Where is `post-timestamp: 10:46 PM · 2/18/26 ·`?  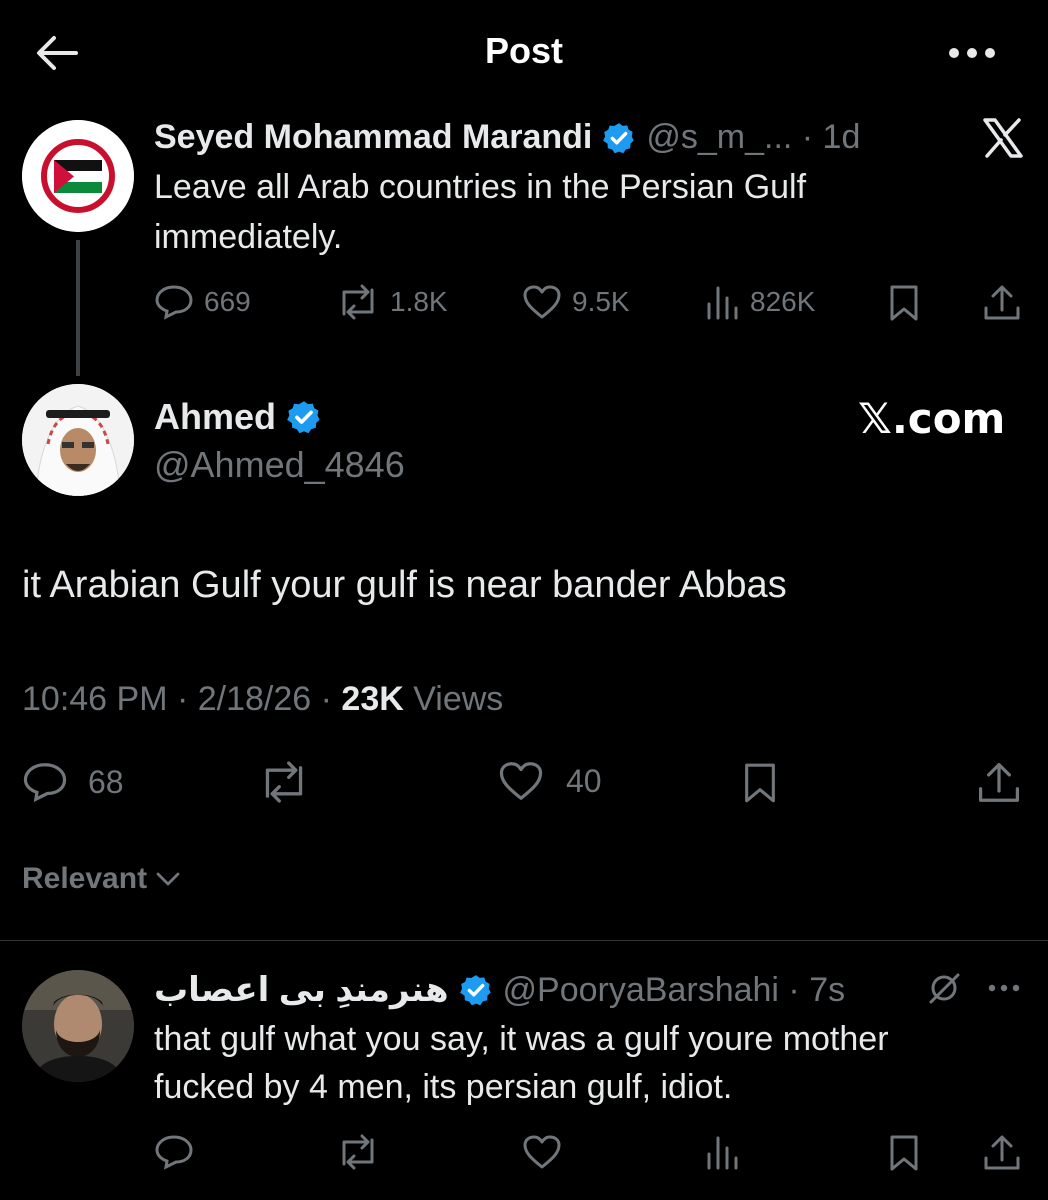 post-timestamp: 10:46 PM · 2/18/26 · is located at coordinates (181, 699).